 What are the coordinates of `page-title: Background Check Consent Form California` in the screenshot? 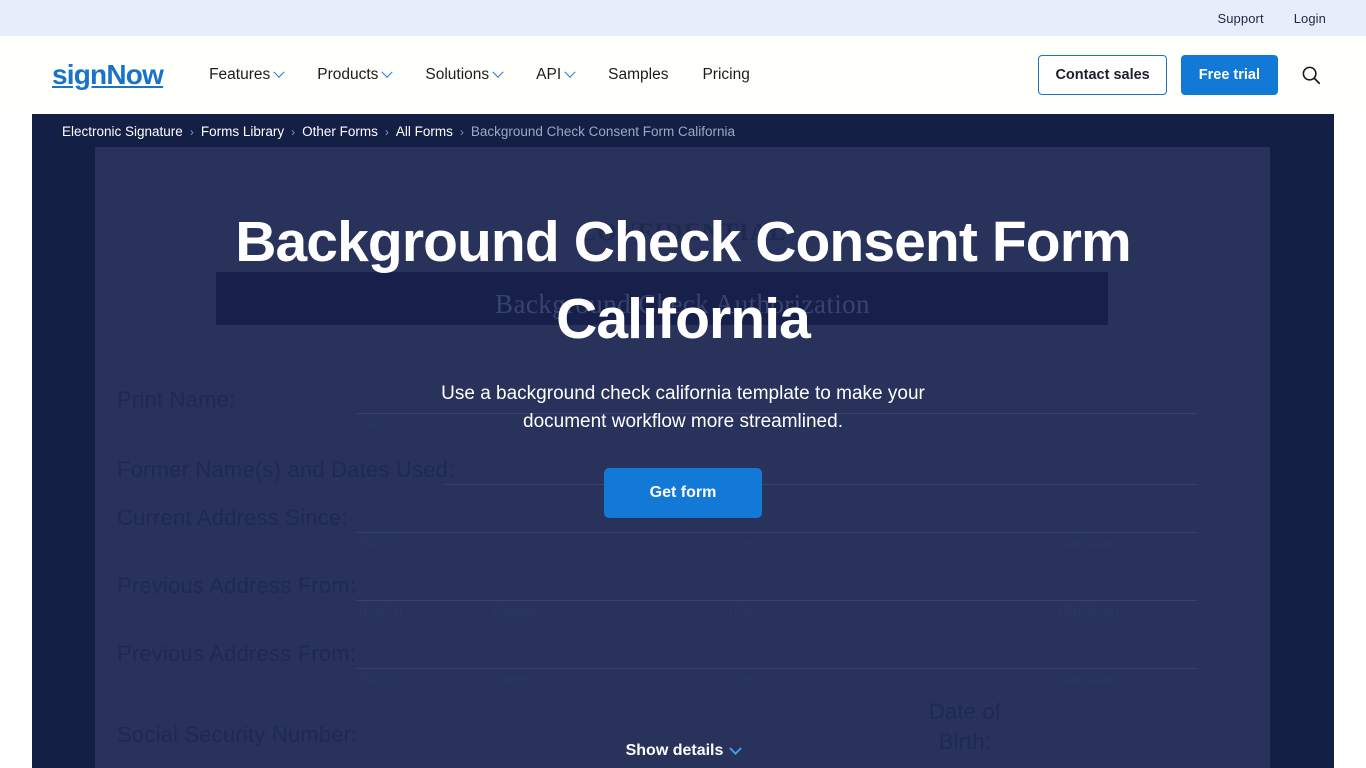 It's located at (683, 280).